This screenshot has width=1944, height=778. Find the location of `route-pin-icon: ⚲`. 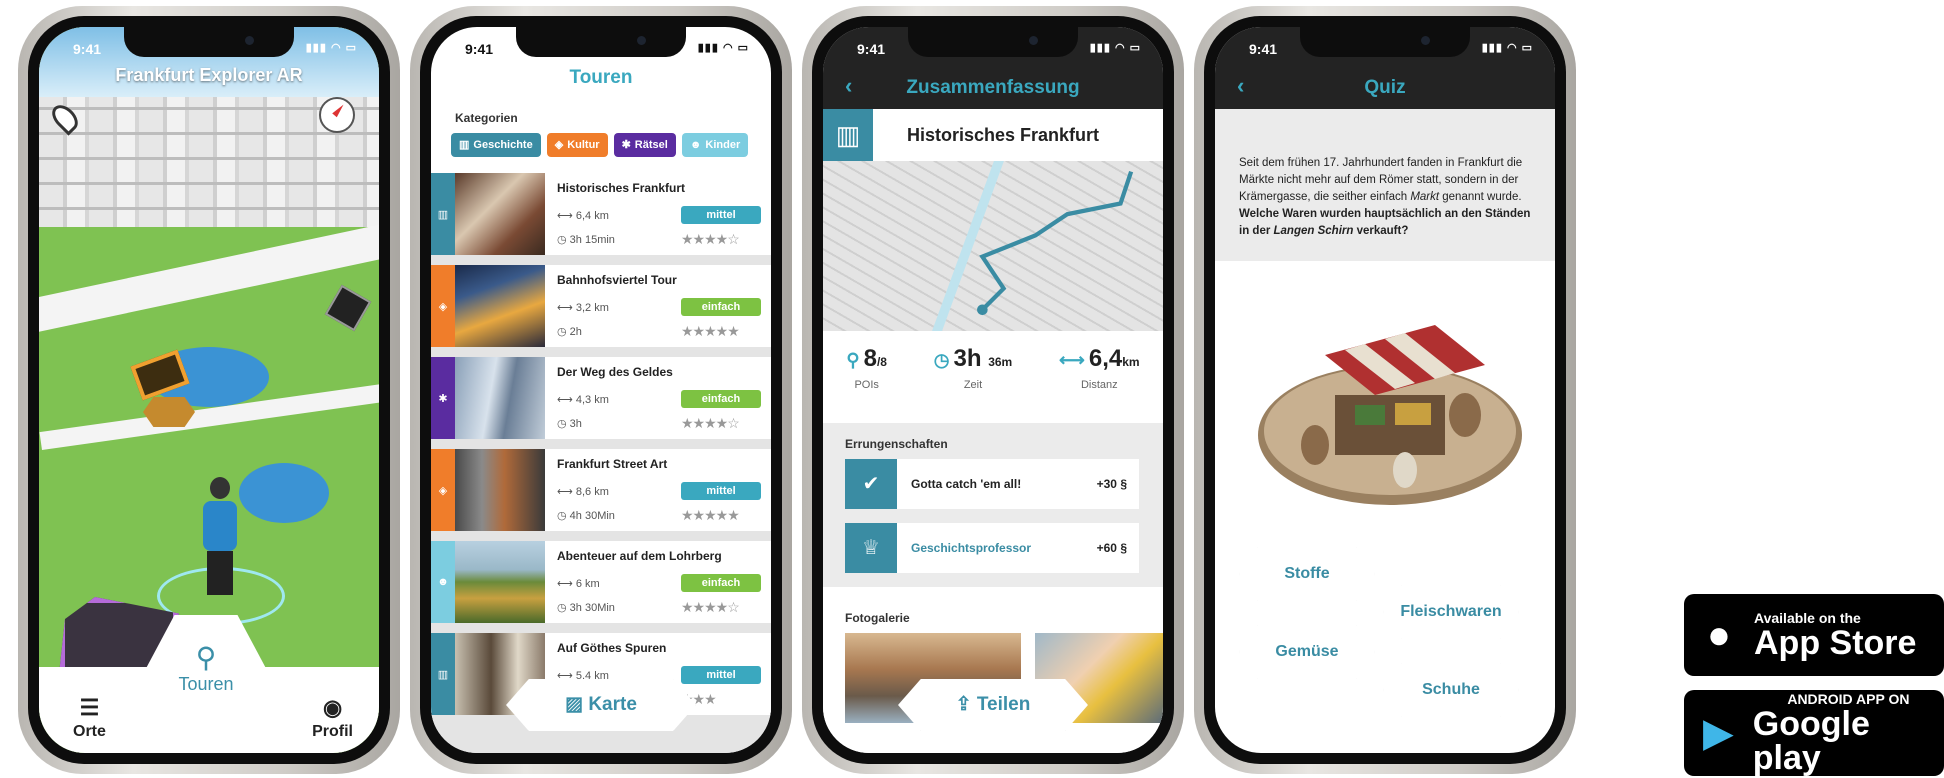

route-pin-icon: ⚲ is located at coordinates (206, 657).